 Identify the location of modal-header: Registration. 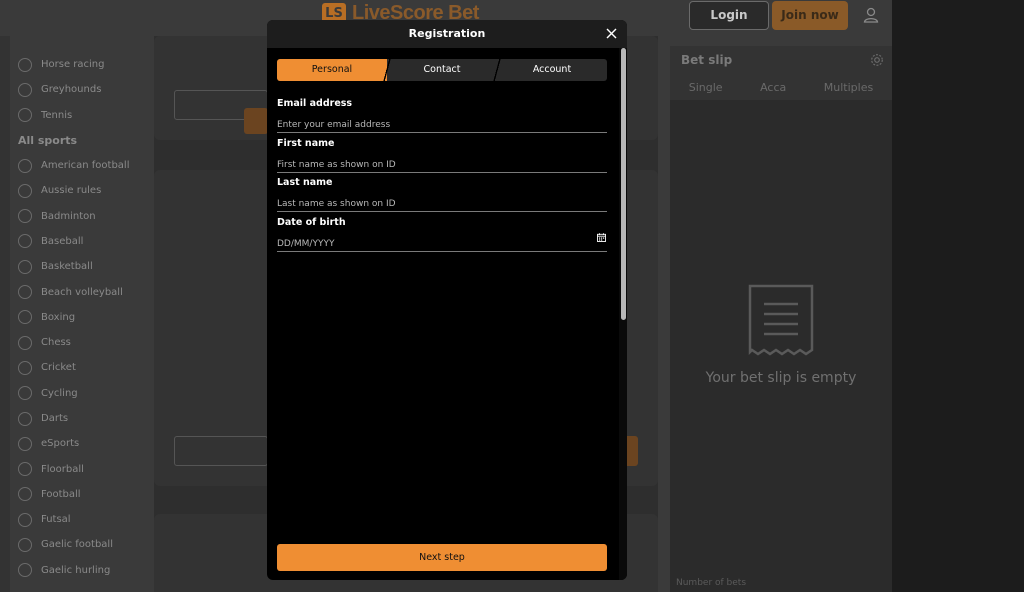
(447, 34).